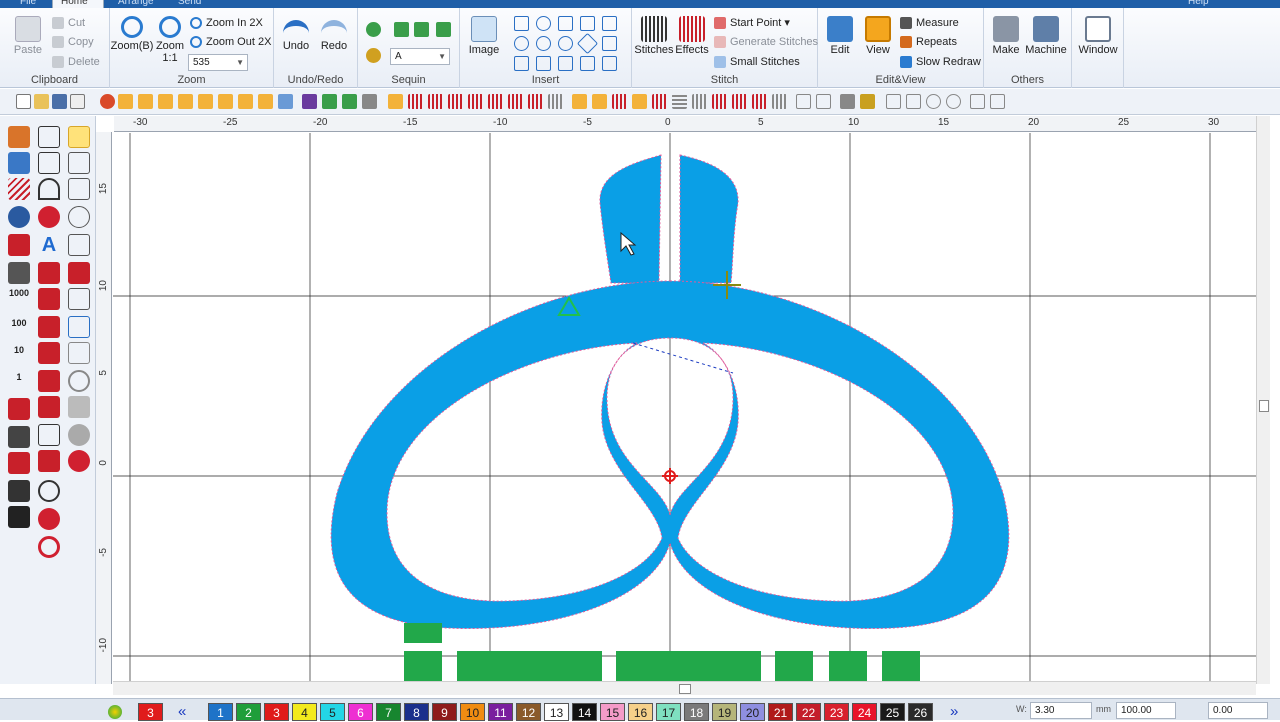 This screenshot has height=722, width=1280. What do you see at coordinates (225, 23) in the screenshot?
I see `zoom-in-button: Zoom In 2X` at bounding box center [225, 23].